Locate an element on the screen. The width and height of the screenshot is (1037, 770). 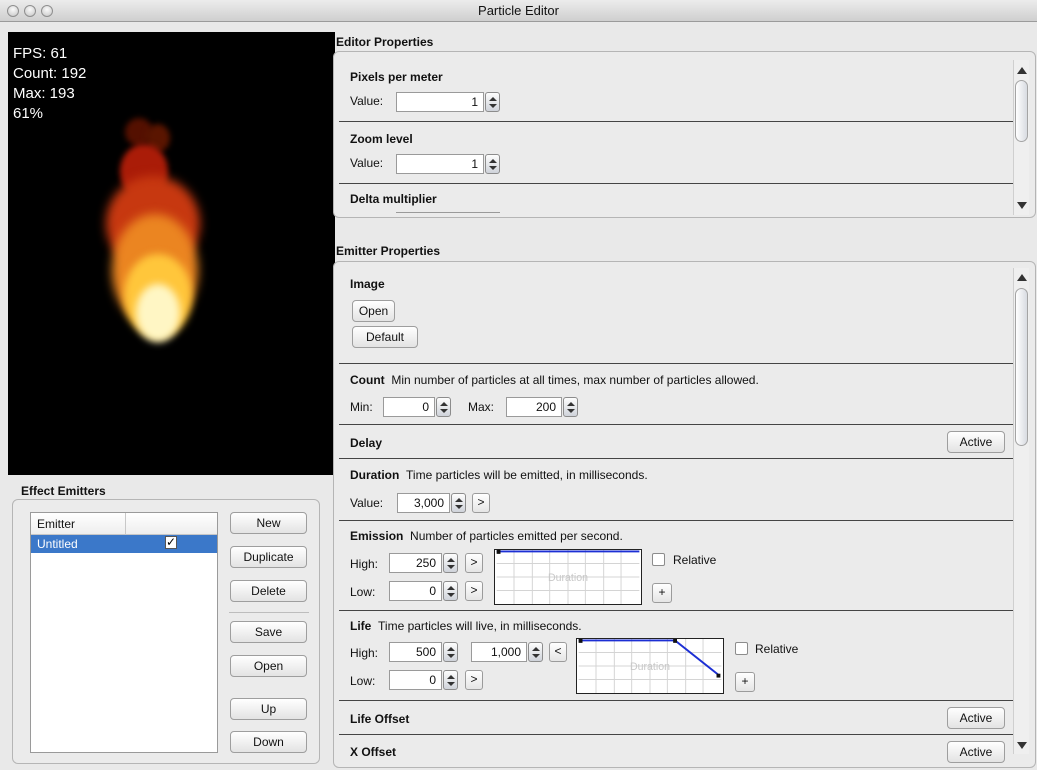
emission-scaling-graph: Duration is located at coordinates (568, 577).